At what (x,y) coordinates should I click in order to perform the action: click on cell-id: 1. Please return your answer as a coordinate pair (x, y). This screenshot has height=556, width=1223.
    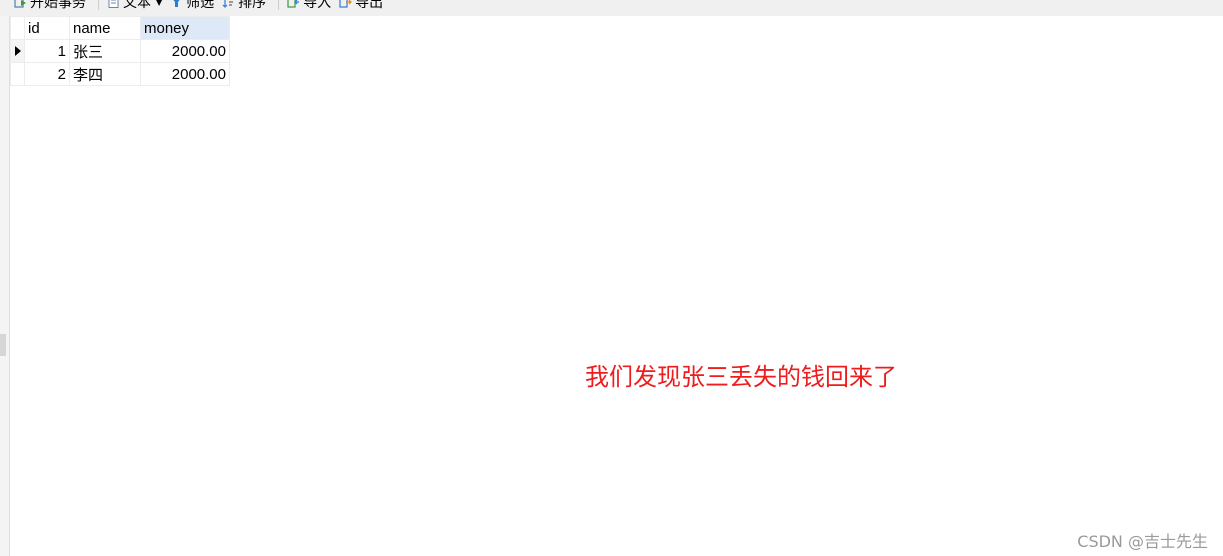
    Looking at the image, I should click on (47, 51).